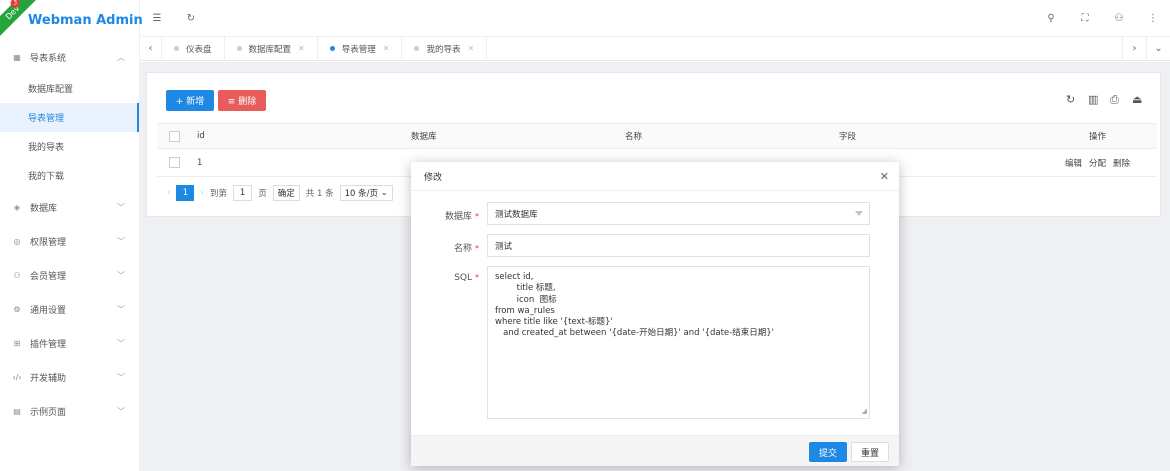 This screenshot has width=1170, height=471. I want to click on tab-my-exports: 我的导表 ✕, so click(445, 48).